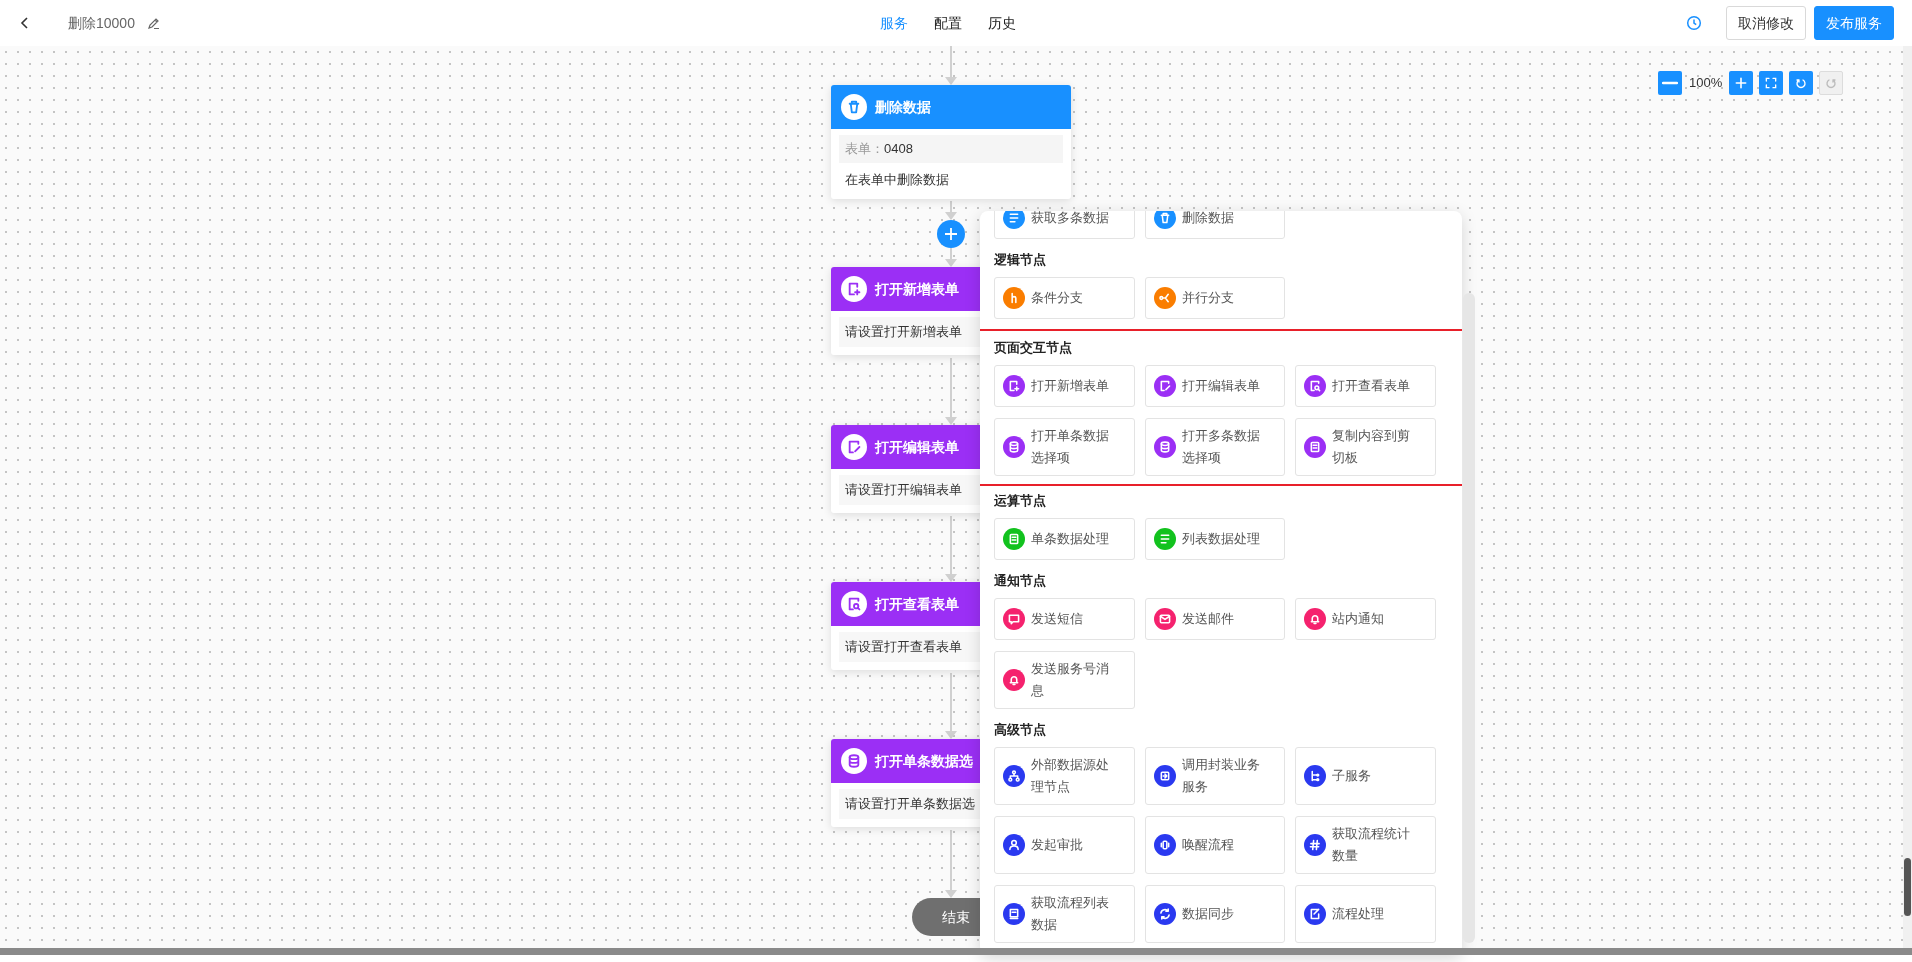 The image size is (1912, 962). I want to click on fit-screen-button, so click(1771, 83).